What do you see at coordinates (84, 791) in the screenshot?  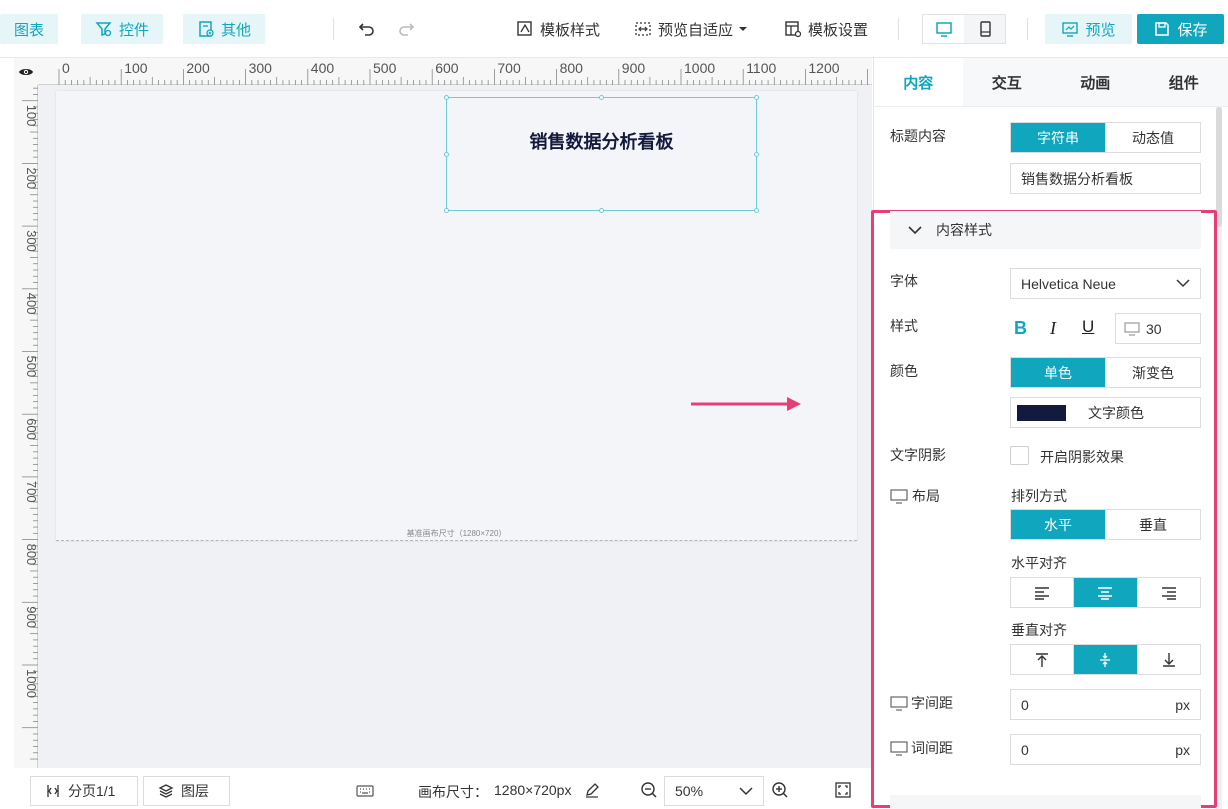 I see `pagination-button: 分页1/1` at bounding box center [84, 791].